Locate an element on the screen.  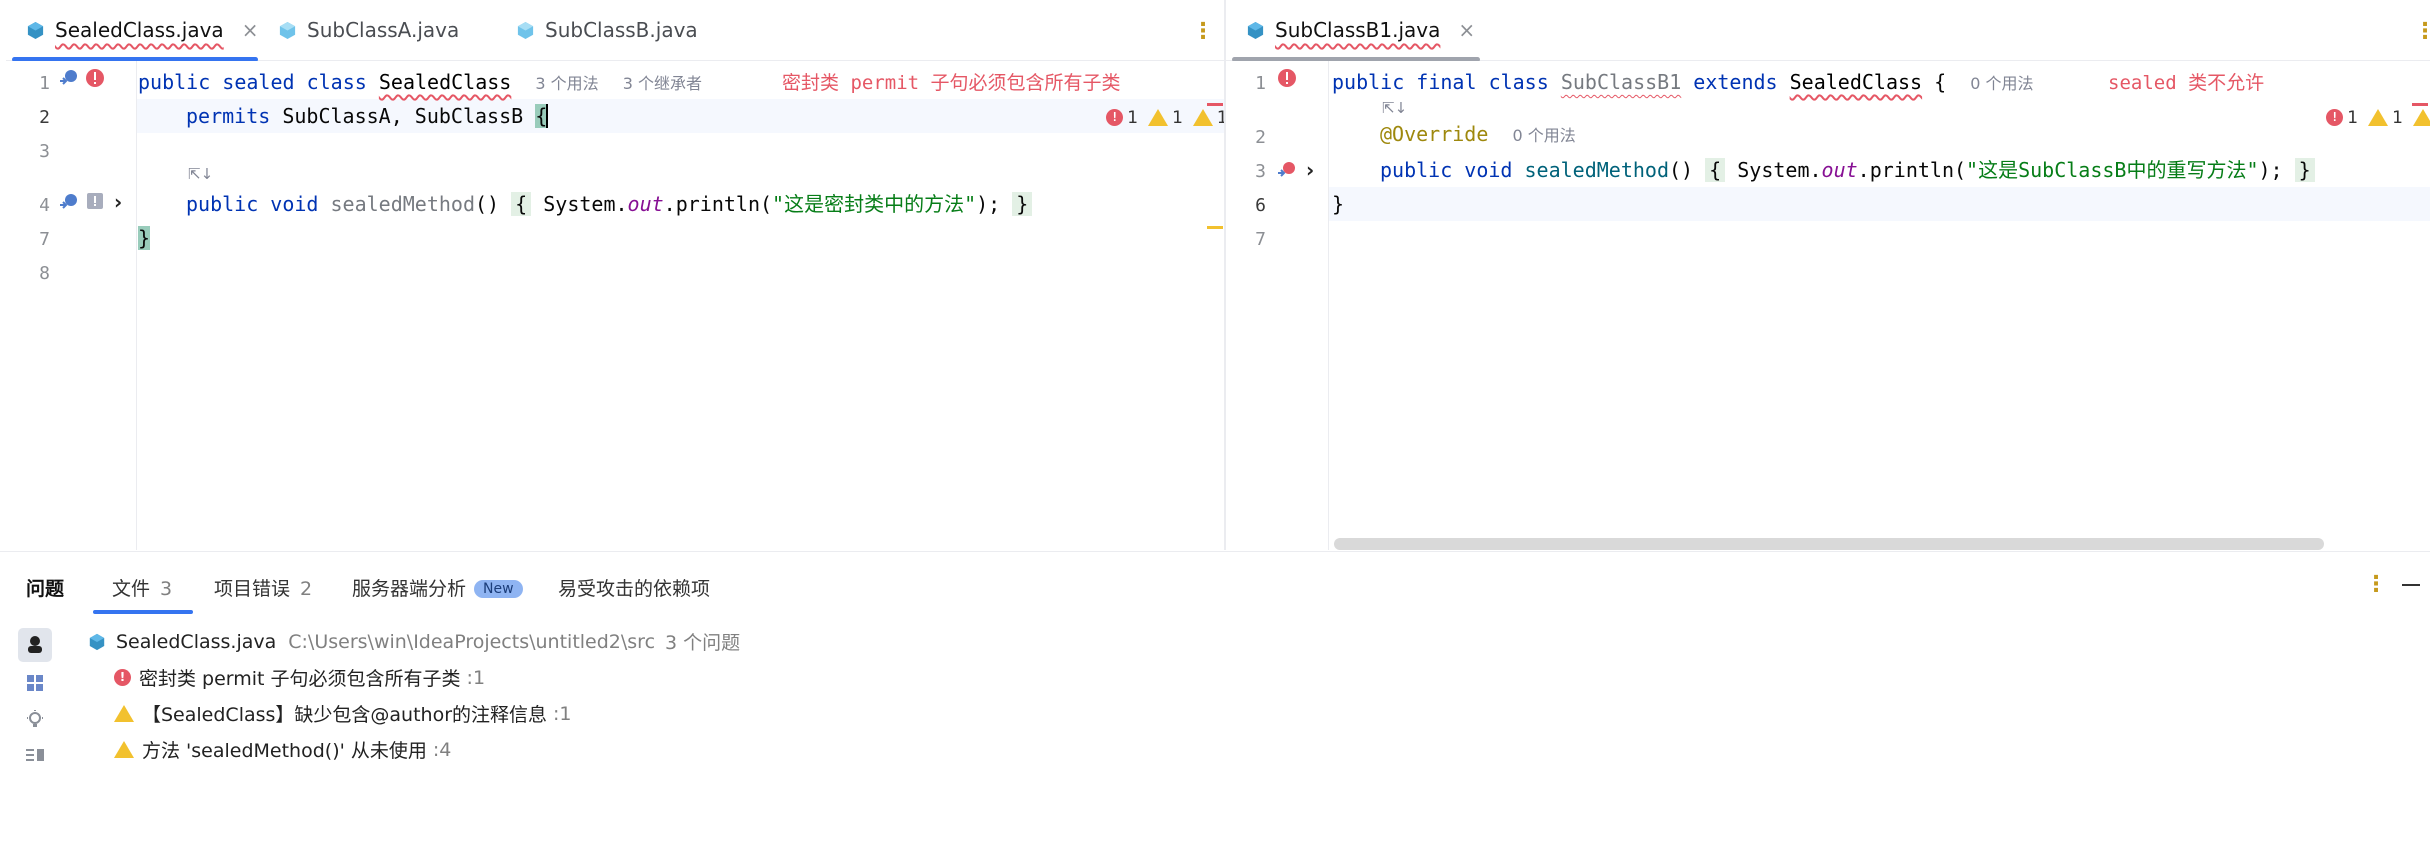
tab-server-analysis: 服务器端分析 New is located at coordinates (437, 587).